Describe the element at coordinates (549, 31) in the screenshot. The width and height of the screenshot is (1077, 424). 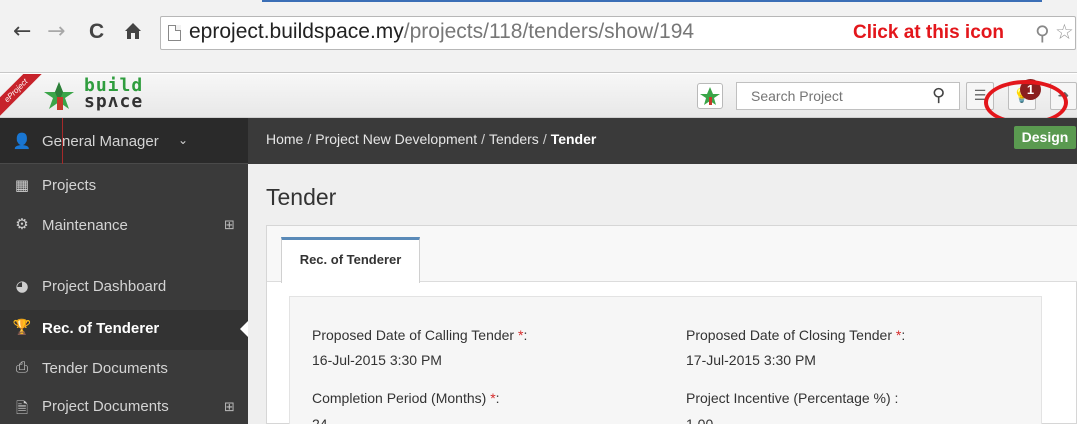
I see `url-path: /projects/118/tenders/show/194` at that location.